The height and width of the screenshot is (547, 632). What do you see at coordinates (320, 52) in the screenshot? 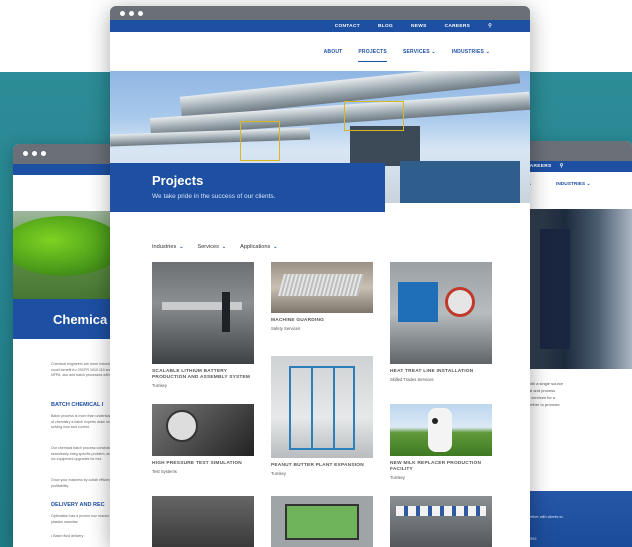
I see `main-nav: ABOUT PROJECTS SERVICES ⌄ INDUSTRIES ⌄` at bounding box center [320, 52].